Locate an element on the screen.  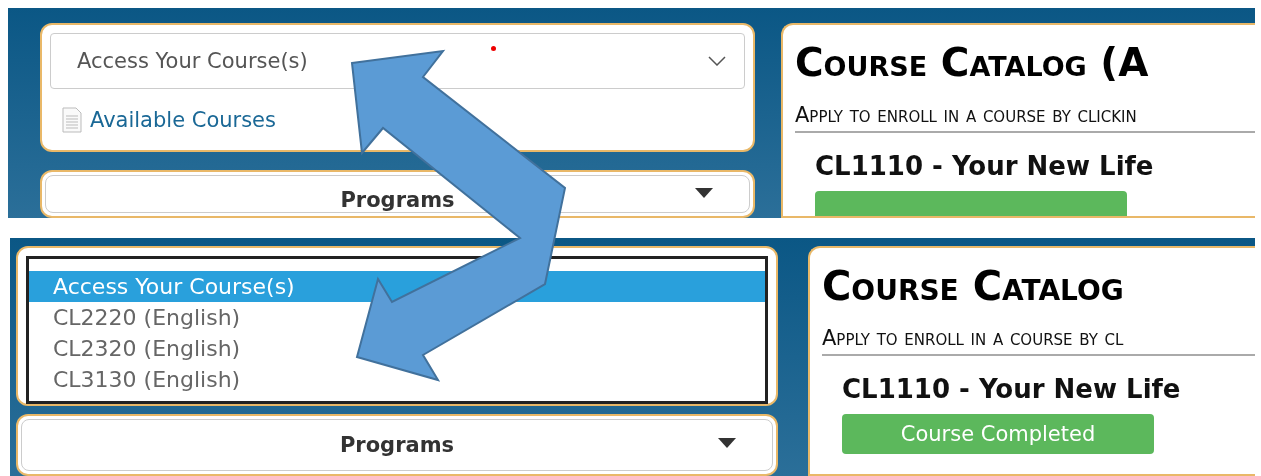
available-courses-link: Available Courses is located at coordinates (183, 120).